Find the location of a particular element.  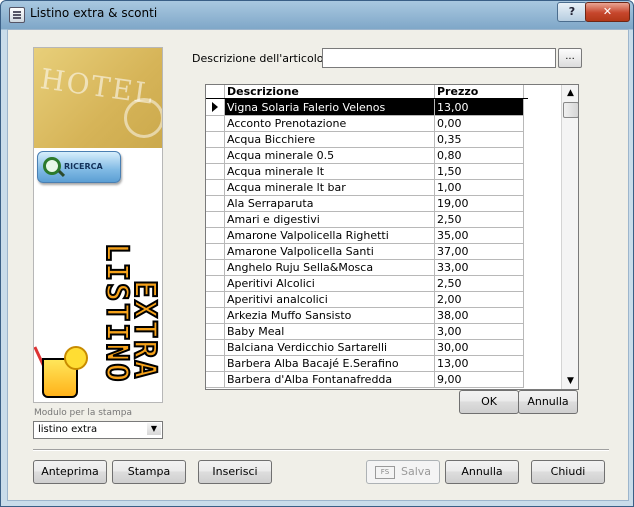

cell-descrizione: Anghelo Ruju Sella&Mosca is located at coordinates (329, 267).